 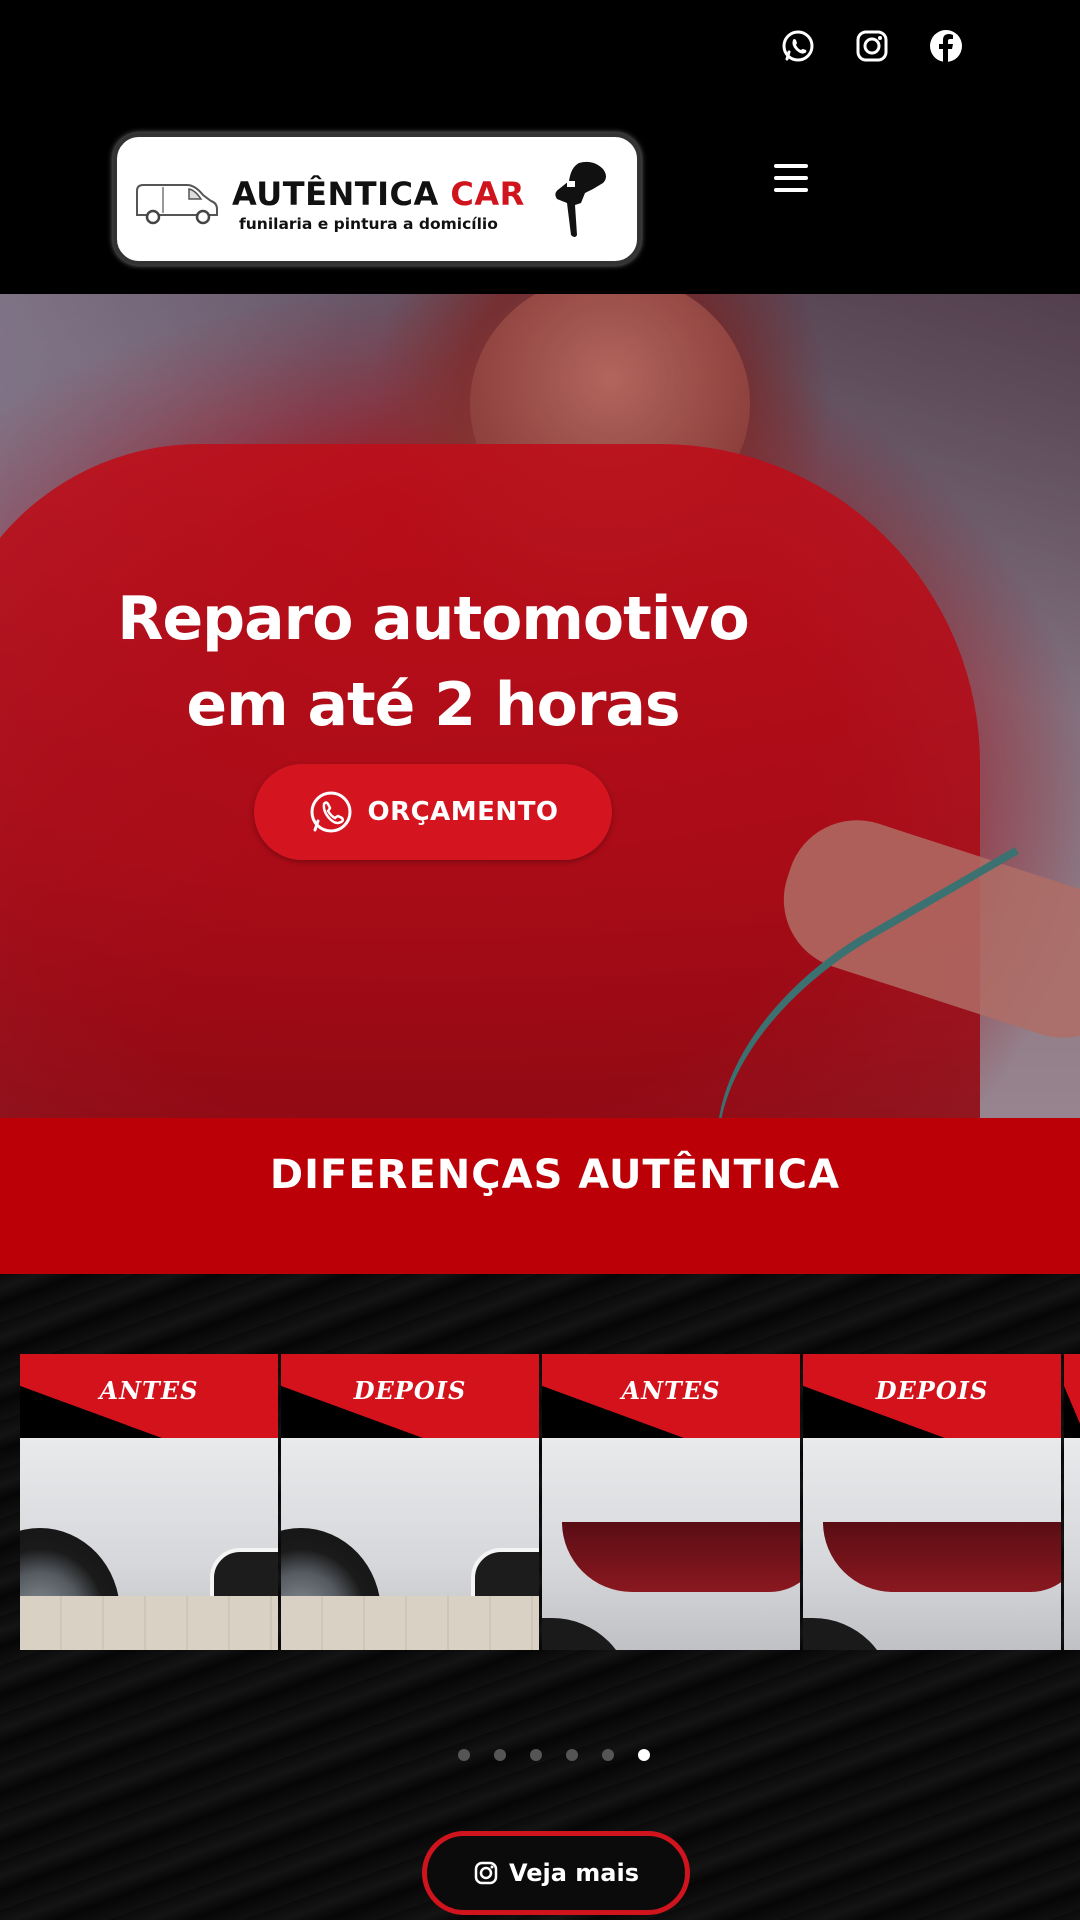 What do you see at coordinates (580, 199) in the screenshot?
I see `spray-gun-icon` at bounding box center [580, 199].